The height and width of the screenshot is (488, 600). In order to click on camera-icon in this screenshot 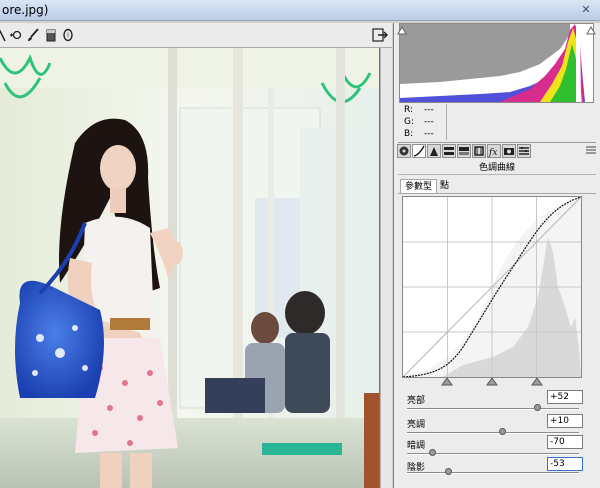, I will do `click(509, 151)`.